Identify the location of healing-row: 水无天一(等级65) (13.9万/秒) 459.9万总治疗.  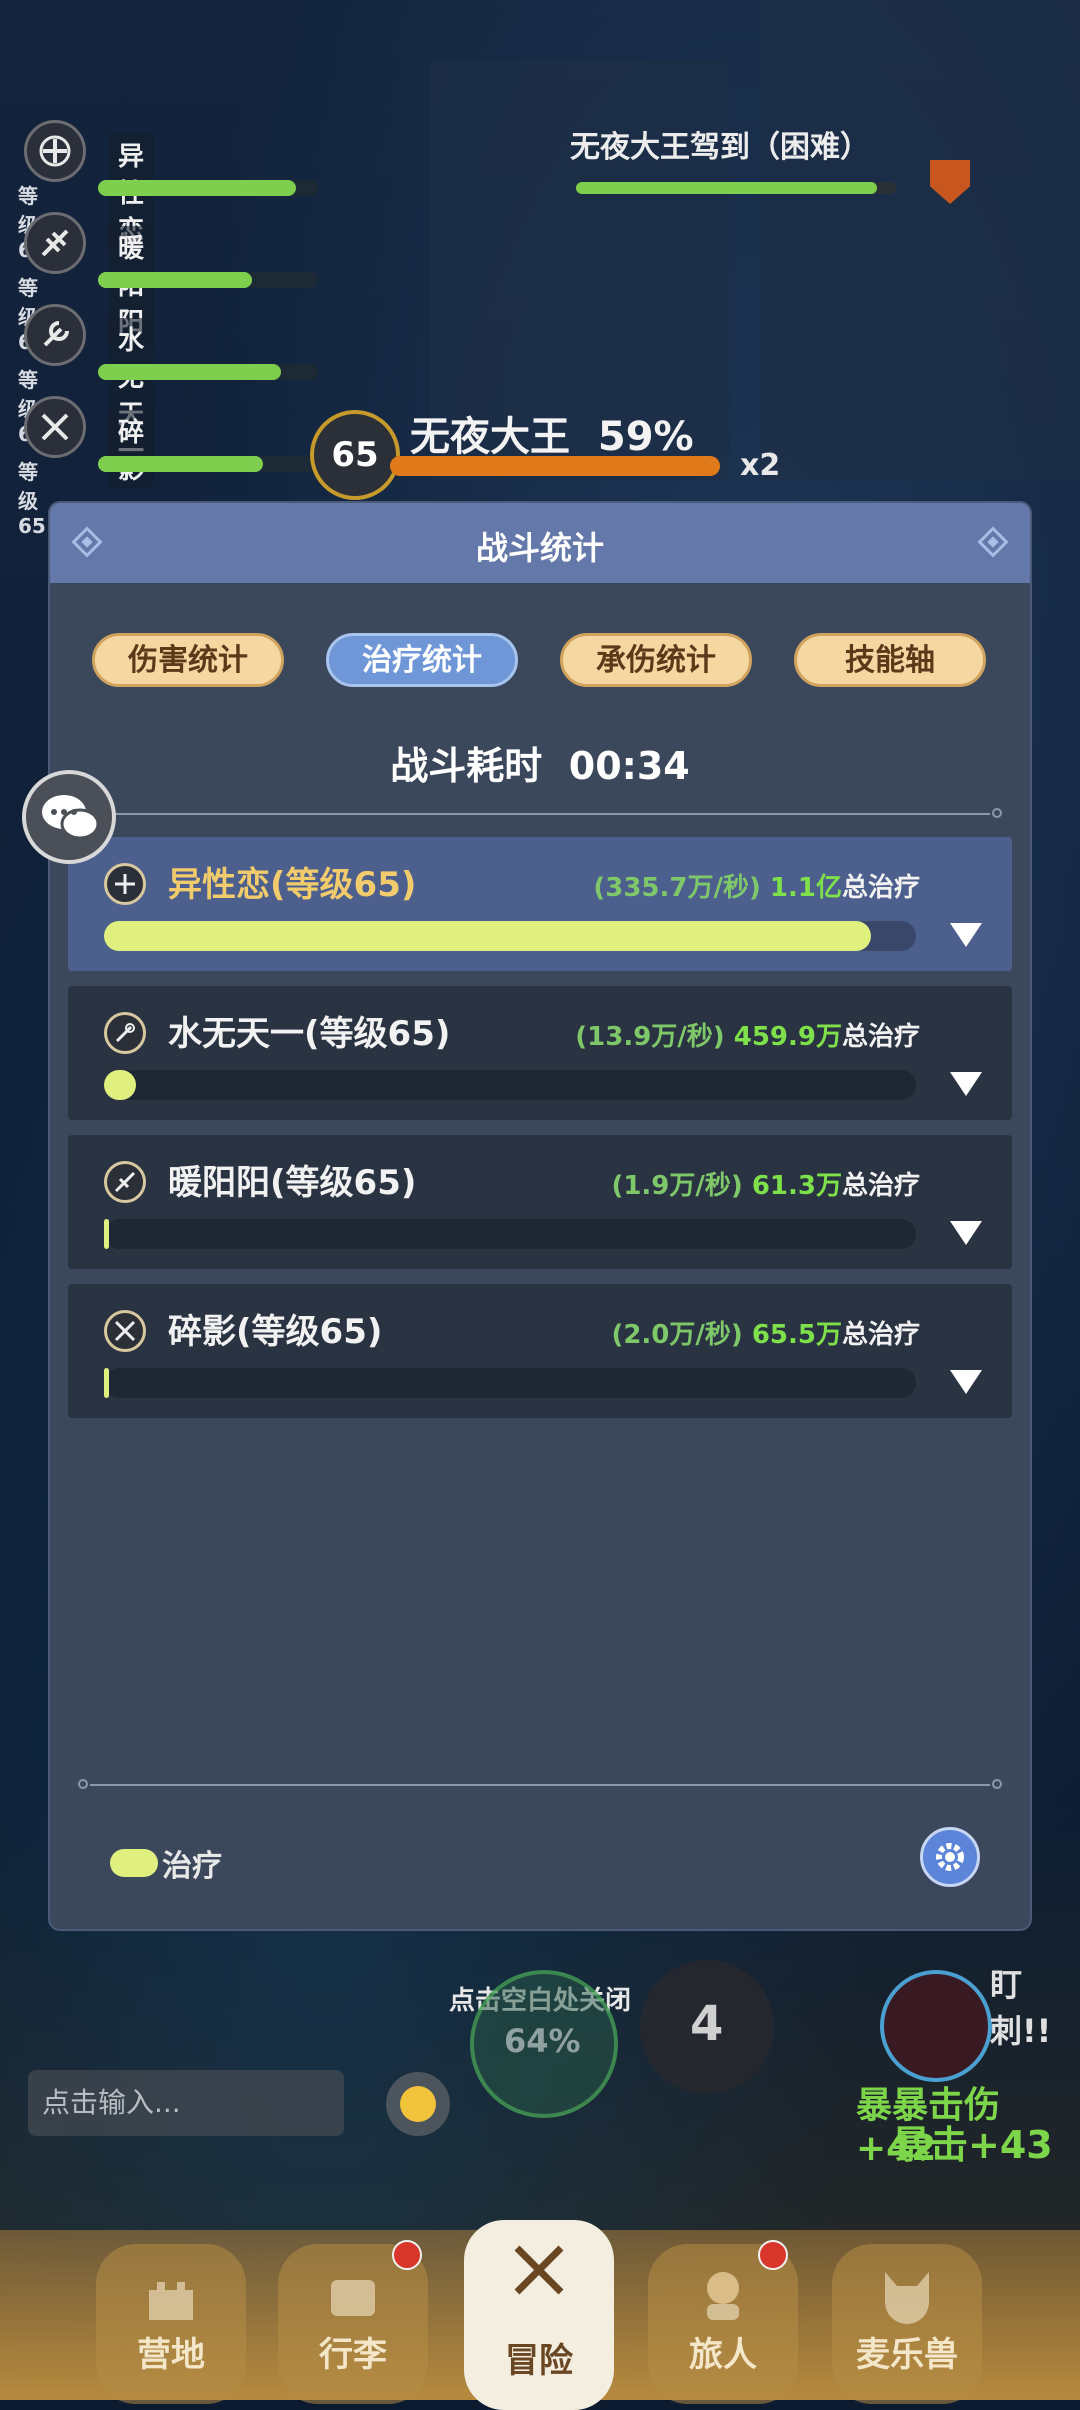
(540, 1053).